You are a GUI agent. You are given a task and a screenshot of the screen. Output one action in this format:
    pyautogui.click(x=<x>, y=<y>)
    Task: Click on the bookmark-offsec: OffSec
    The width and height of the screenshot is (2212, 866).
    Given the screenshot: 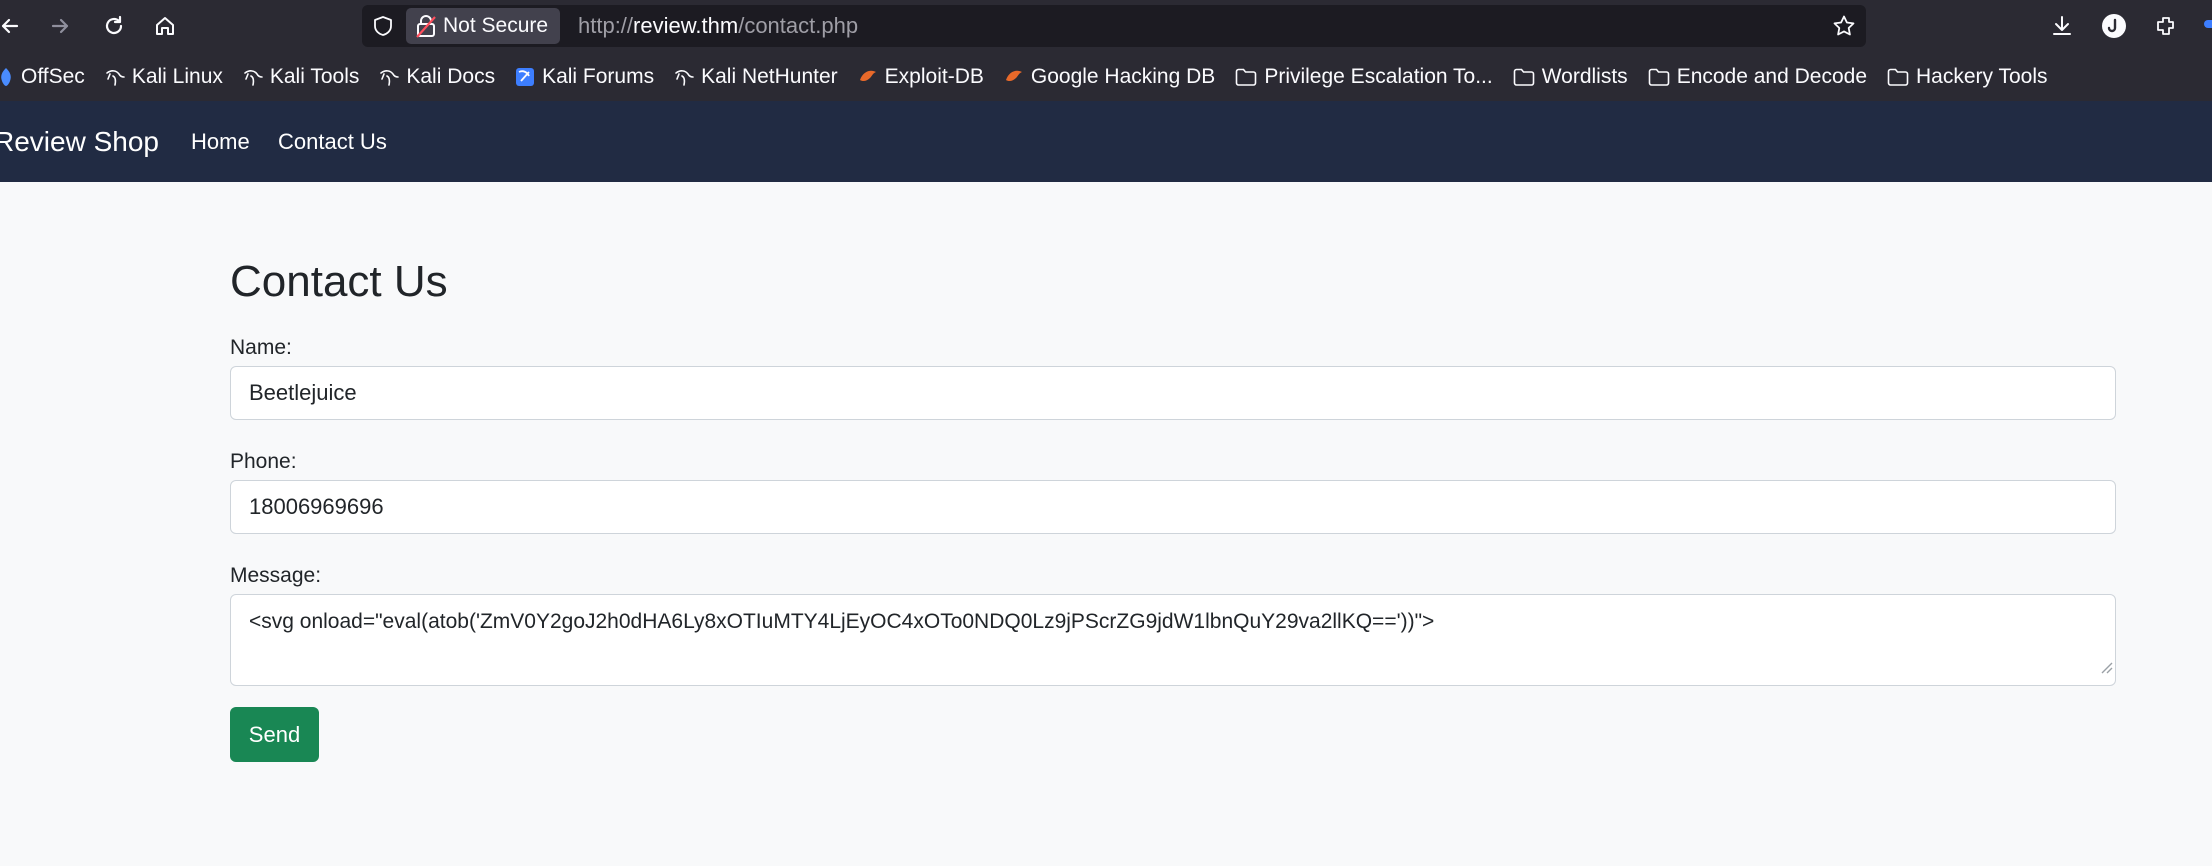 What is the action you would take?
    pyautogui.click(x=42, y=77)
    